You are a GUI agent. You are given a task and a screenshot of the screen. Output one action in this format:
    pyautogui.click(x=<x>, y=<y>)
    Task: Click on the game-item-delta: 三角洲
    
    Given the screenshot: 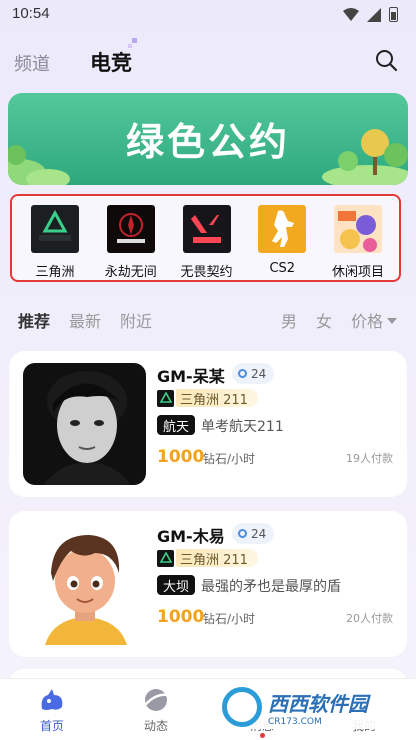 What is the action you would take?
    pyautogui.click(x=55, y=242)
    